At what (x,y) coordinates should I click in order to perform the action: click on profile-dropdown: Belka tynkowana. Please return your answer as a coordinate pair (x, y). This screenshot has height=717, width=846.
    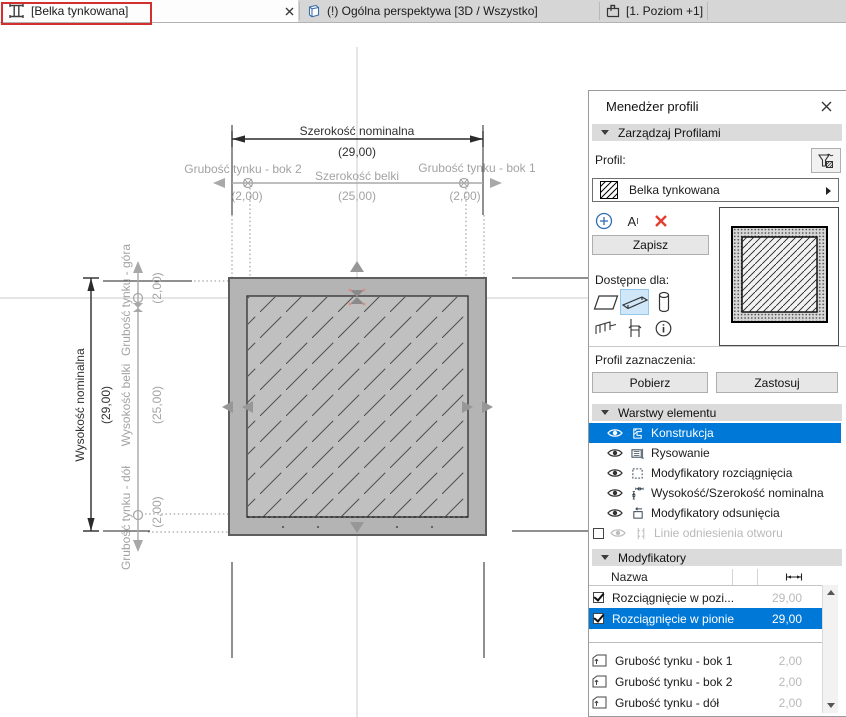
    Looking at the image, I should click on (715, 190).